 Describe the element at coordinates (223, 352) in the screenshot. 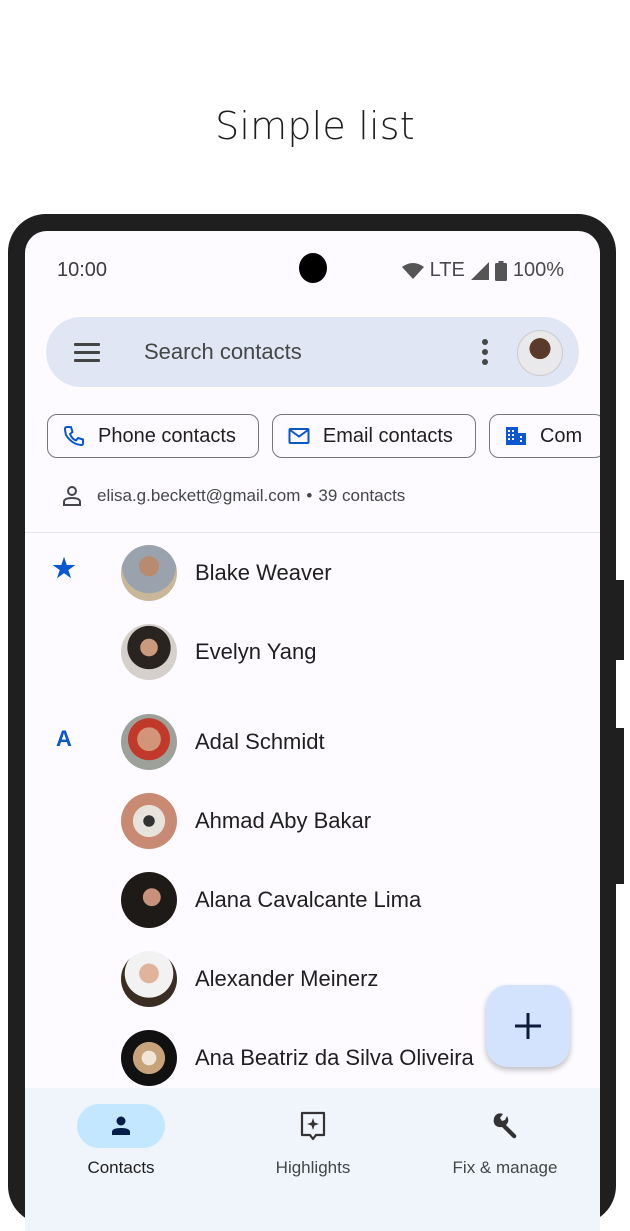

I see `search-input: Search contacts` at that location.